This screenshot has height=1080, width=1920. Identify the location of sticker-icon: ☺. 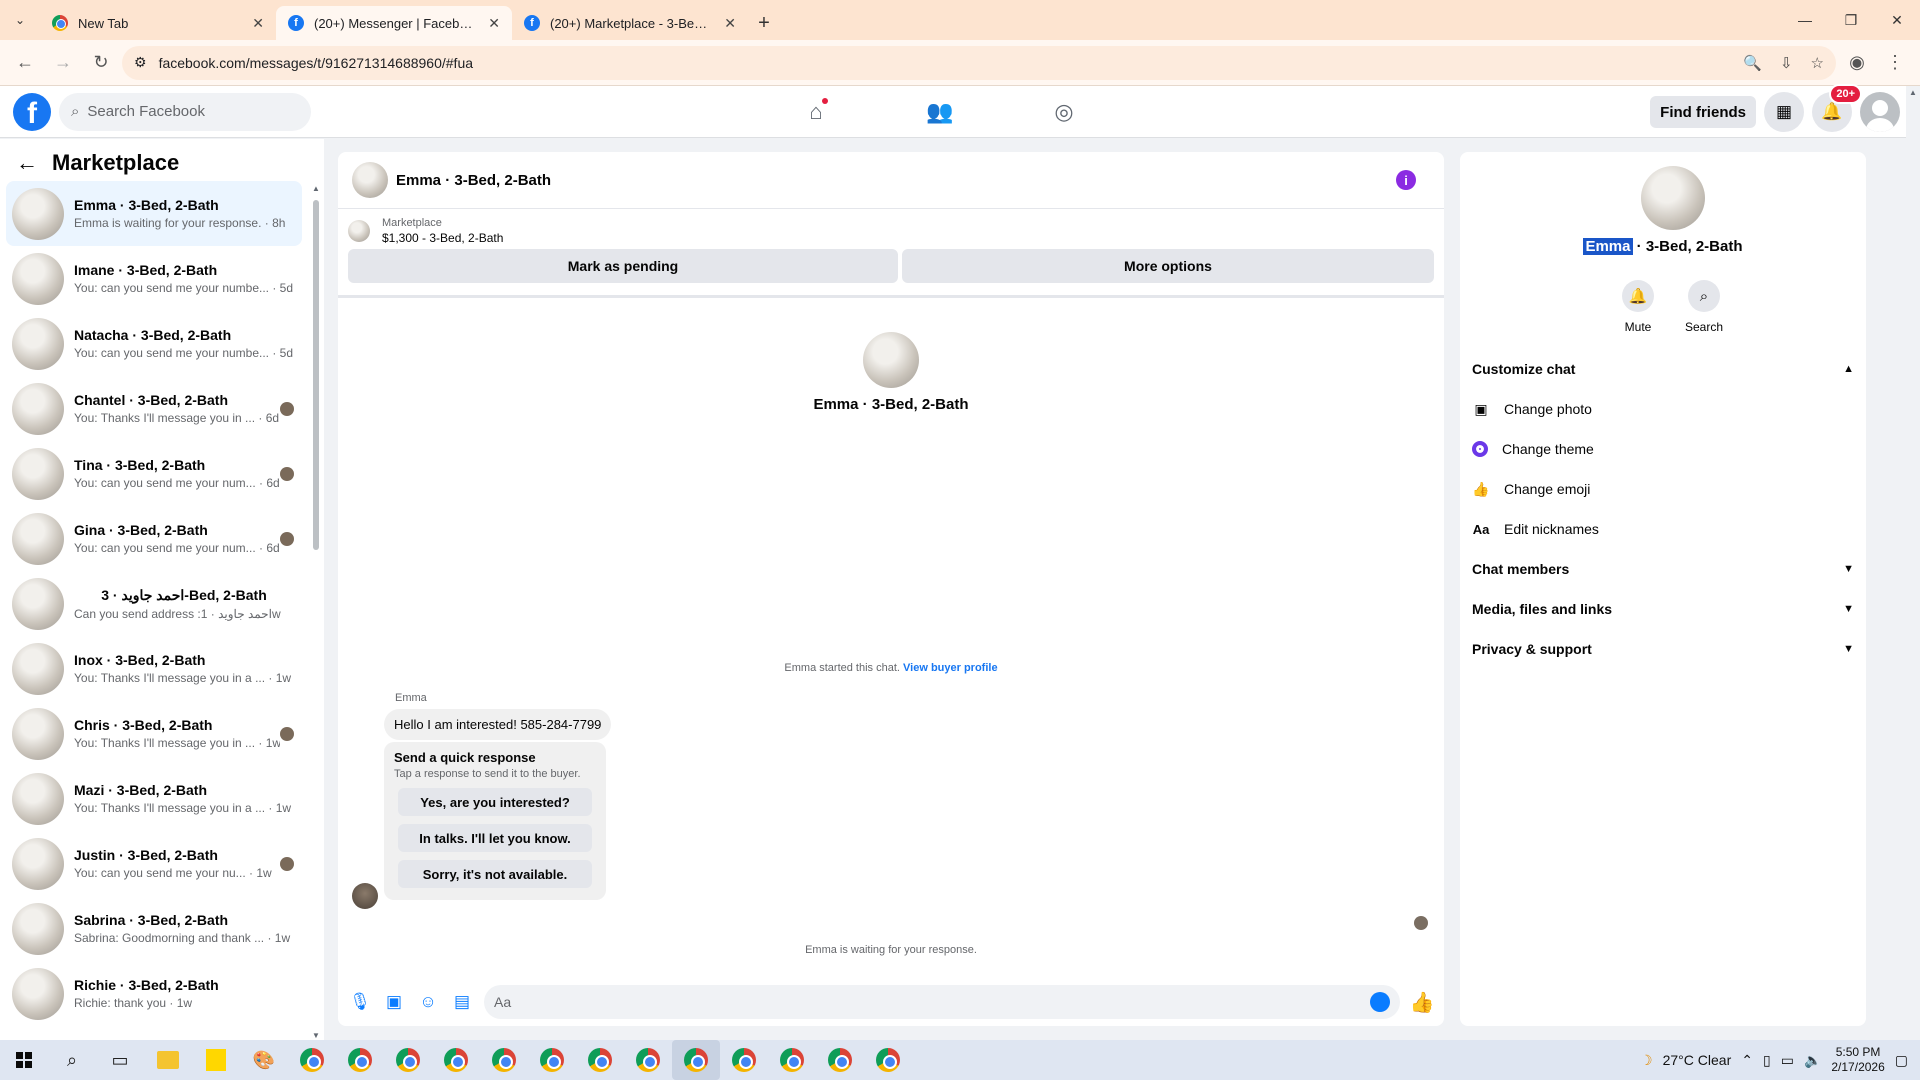
(428, 1002).